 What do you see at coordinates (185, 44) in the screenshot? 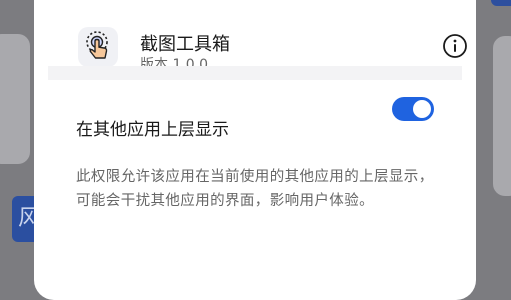
I see `app-name: 截图工具箱` at bounding box center [185, 44].